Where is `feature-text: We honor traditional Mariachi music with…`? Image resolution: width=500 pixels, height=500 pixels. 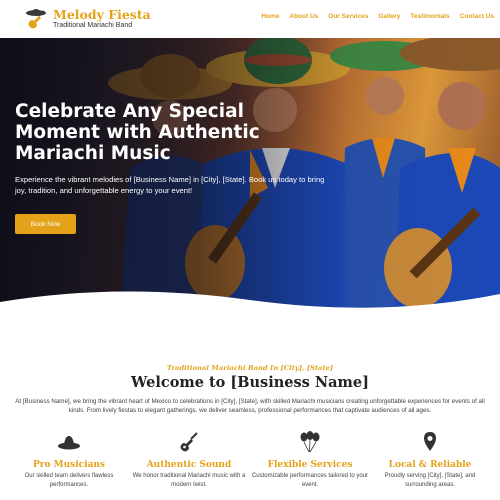 feature-text: We honor traditional Mariachi music with… is located at coordinates (189, 480).